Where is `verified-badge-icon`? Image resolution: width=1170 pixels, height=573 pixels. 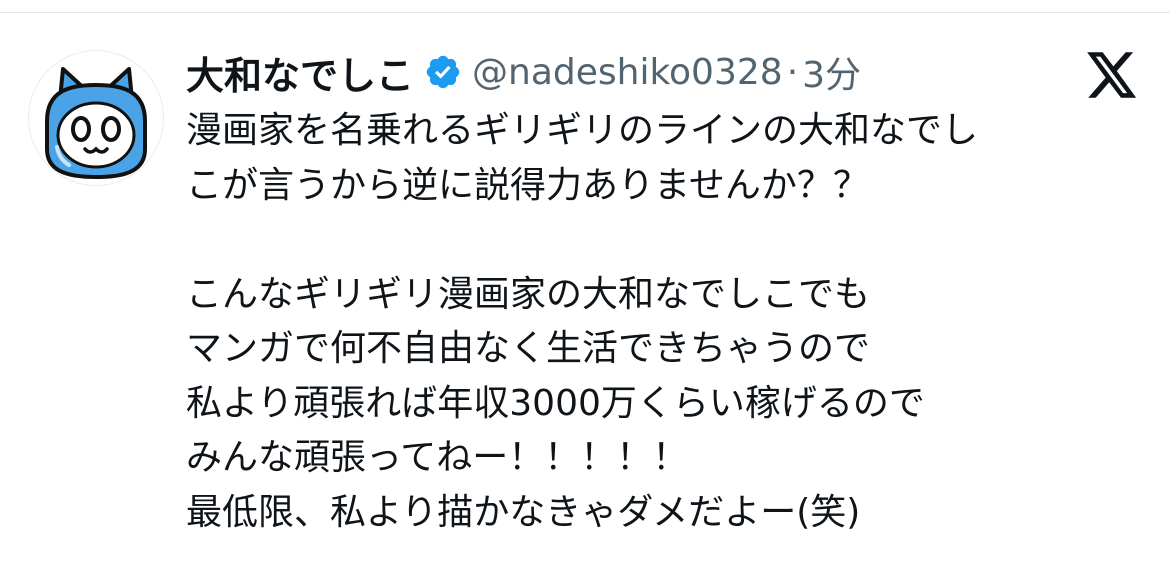 verified-badge-icon is located at coordinates (443, 72).